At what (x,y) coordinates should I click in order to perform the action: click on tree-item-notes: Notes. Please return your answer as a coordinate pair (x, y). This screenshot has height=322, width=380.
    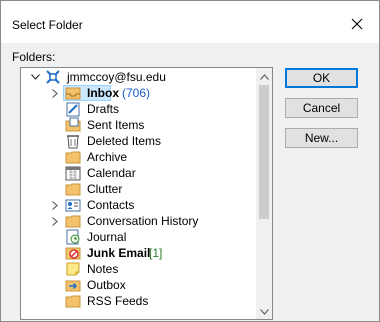
    Looking at the image, I should click on (138, 269).